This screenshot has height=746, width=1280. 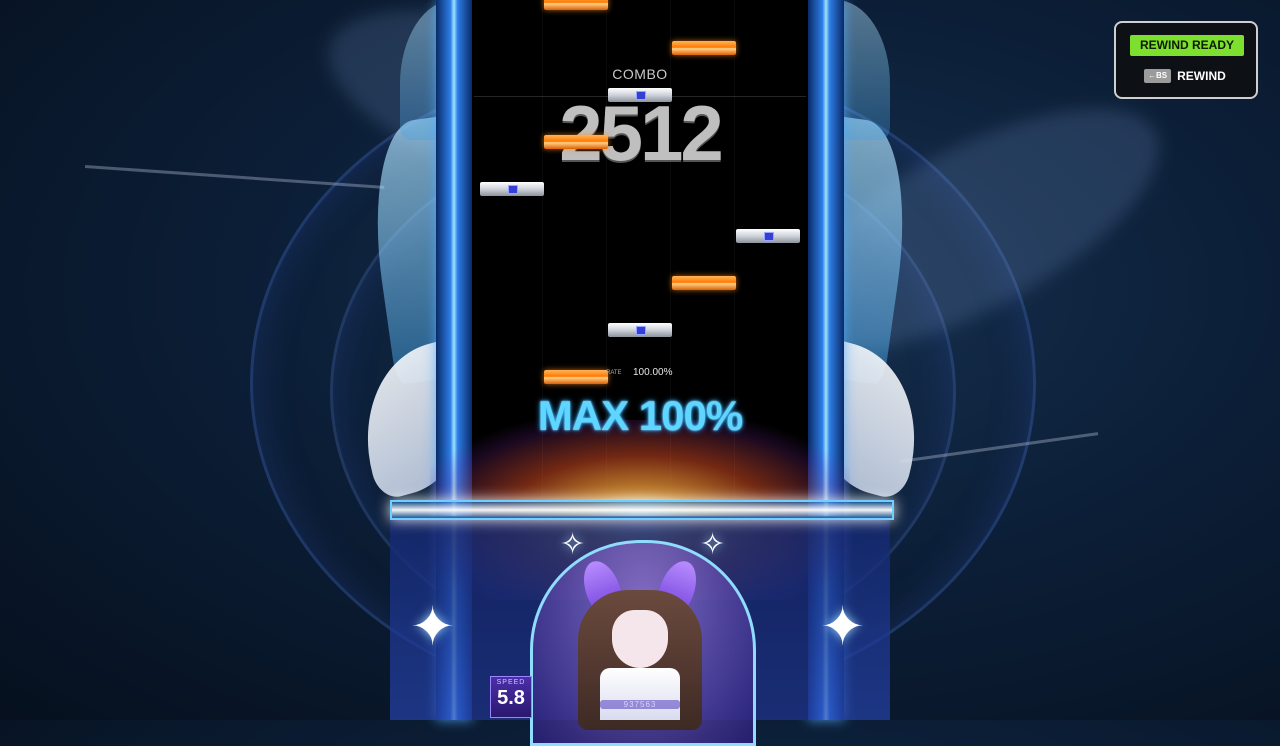 I want to click on combo-label: COMBO, so click(x=640, y=74).